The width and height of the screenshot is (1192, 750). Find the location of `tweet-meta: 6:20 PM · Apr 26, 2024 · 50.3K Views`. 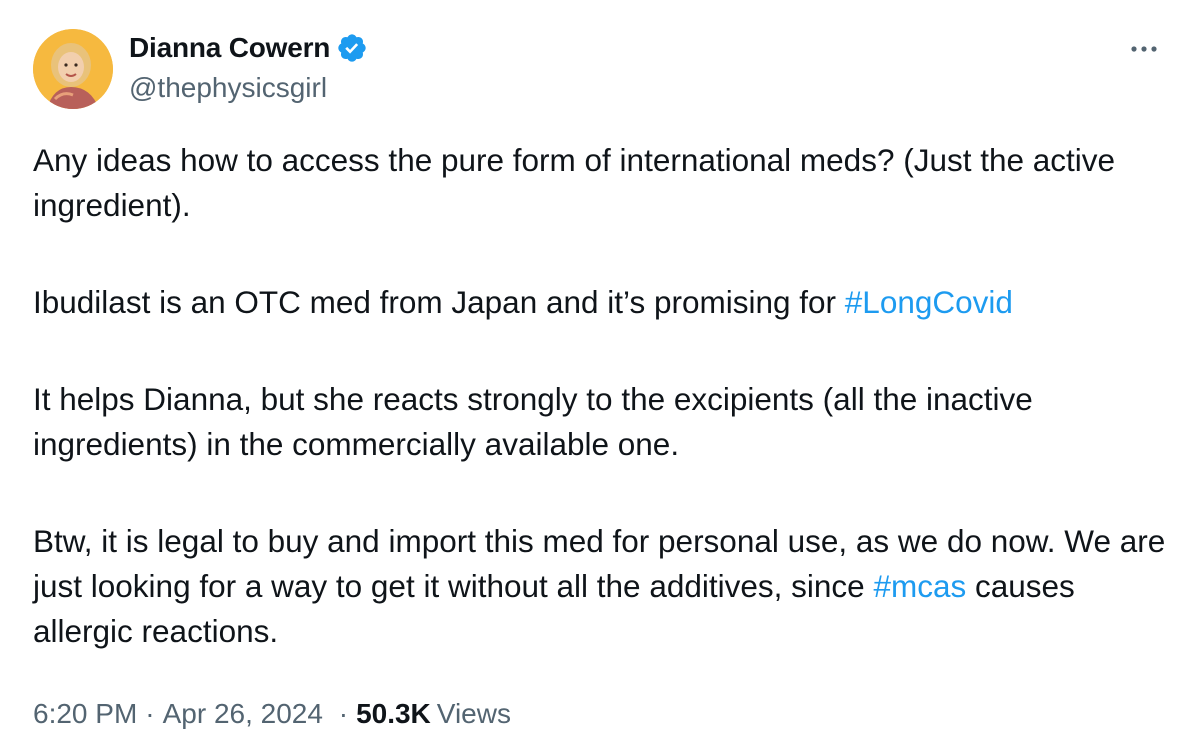

tweet-meta: 6:20 PM · Apr 26, 2024 · 50.3K Views is located at coordinates (272, 714).